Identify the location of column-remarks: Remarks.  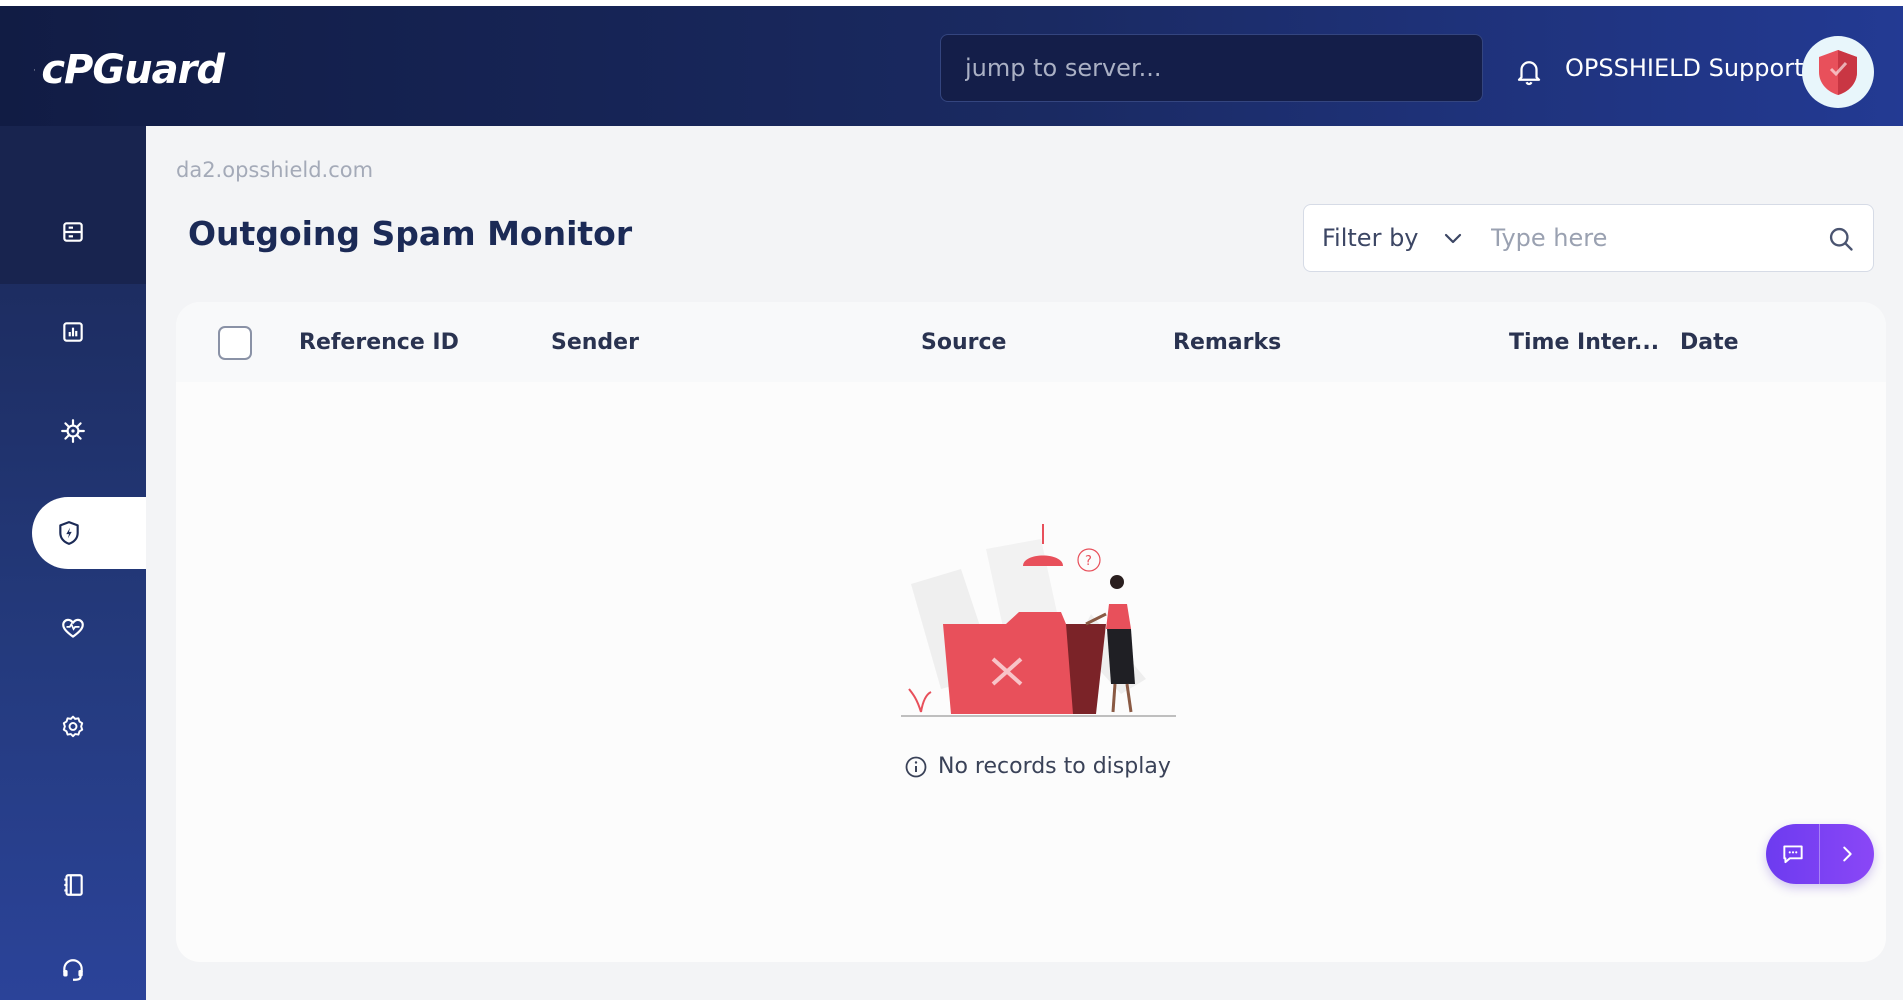
(1227, 342).